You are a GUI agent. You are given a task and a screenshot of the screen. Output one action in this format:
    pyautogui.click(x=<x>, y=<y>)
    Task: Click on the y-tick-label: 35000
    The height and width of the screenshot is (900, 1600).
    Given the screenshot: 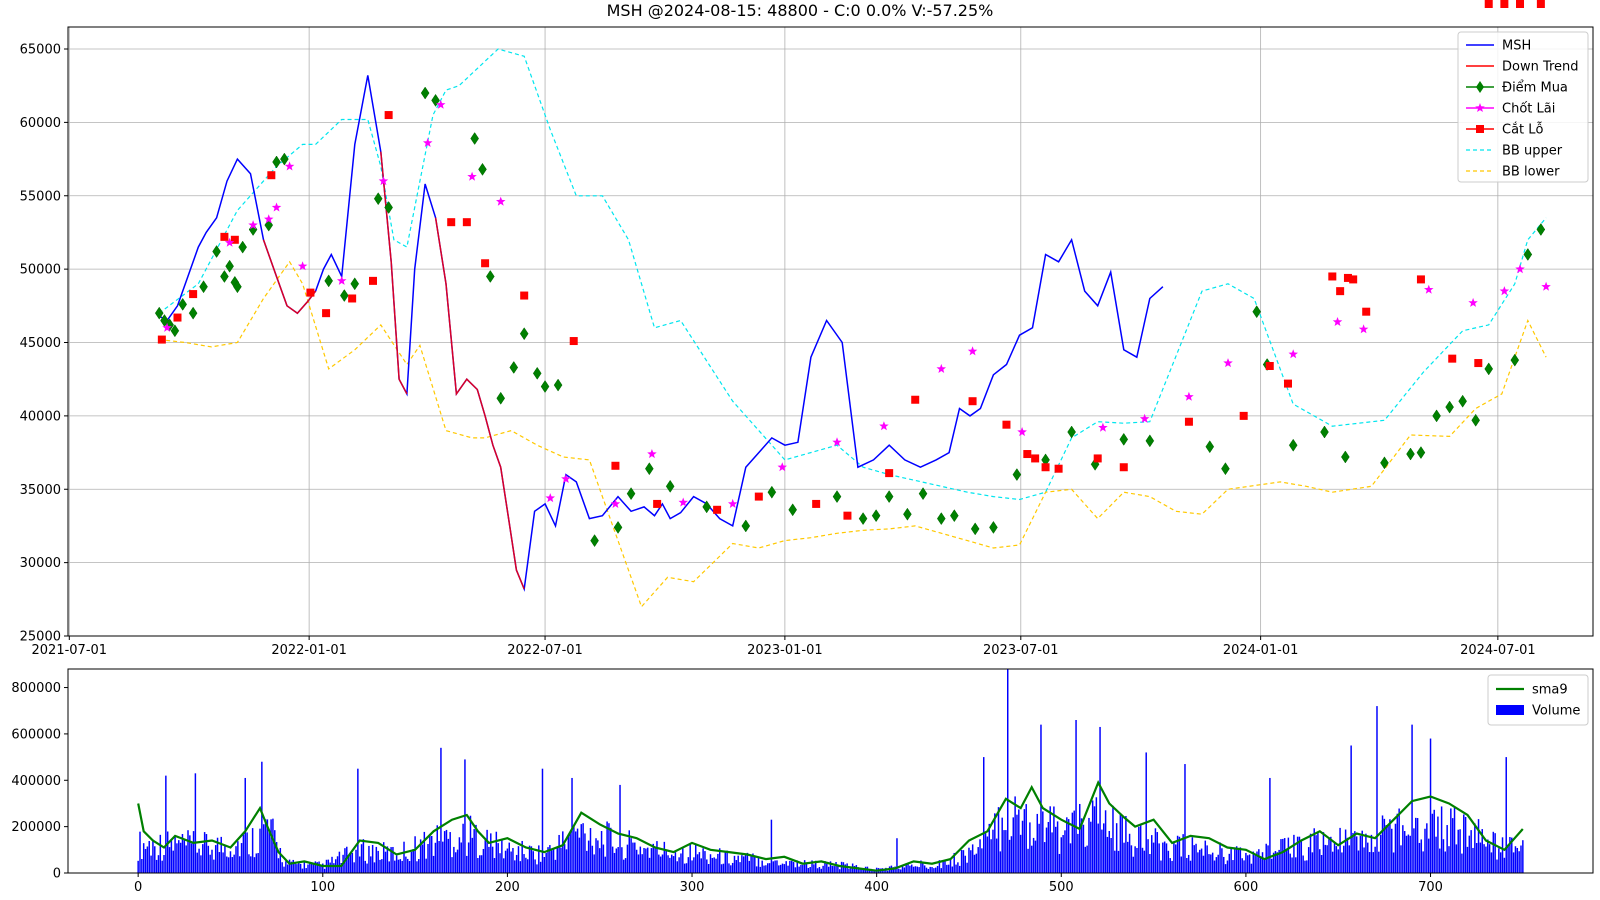 What is the action you would take?
    pyautogui.click(x=40, y=490)
    